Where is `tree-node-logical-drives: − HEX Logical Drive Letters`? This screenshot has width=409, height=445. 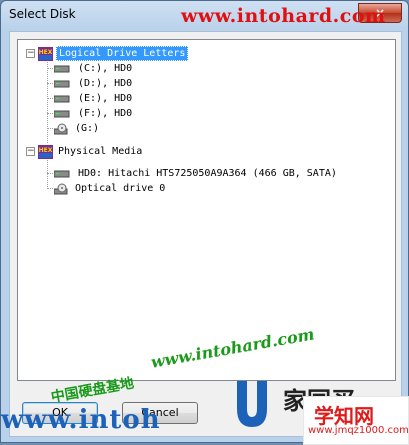
tree-node-logical-drives: − HEX Logical Drive Letters is located at coordinates (107, 53).